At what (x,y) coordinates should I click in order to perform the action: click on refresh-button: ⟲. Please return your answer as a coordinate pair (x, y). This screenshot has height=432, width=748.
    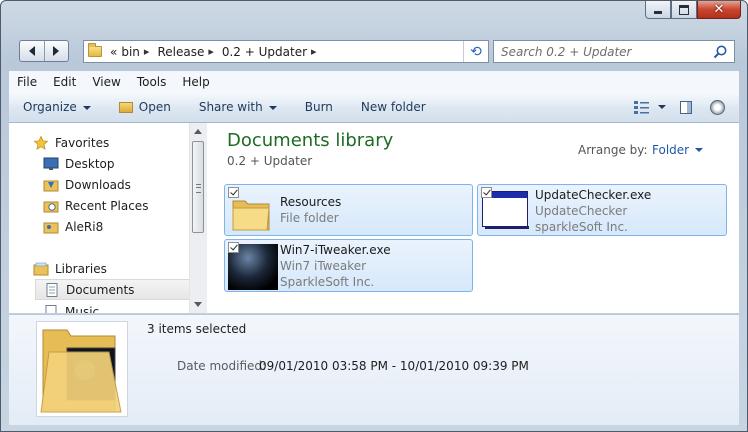
    Looking at the image, I should click on (475, 51).